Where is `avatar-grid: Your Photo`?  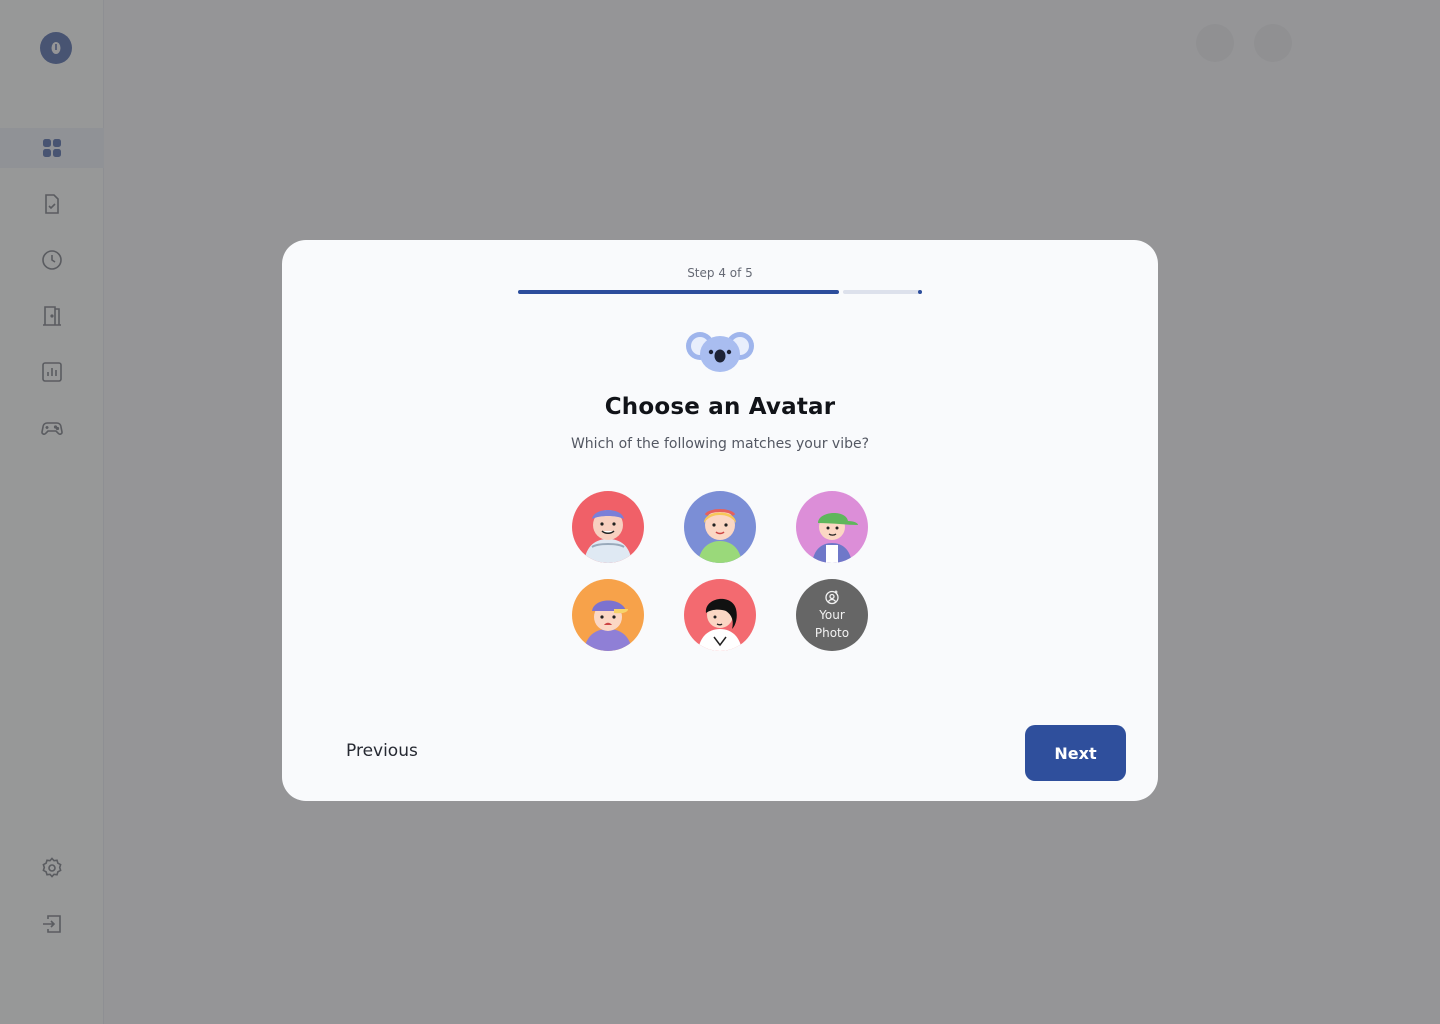
avatar-grid: Your Photo is located at coordinates (720, 571).